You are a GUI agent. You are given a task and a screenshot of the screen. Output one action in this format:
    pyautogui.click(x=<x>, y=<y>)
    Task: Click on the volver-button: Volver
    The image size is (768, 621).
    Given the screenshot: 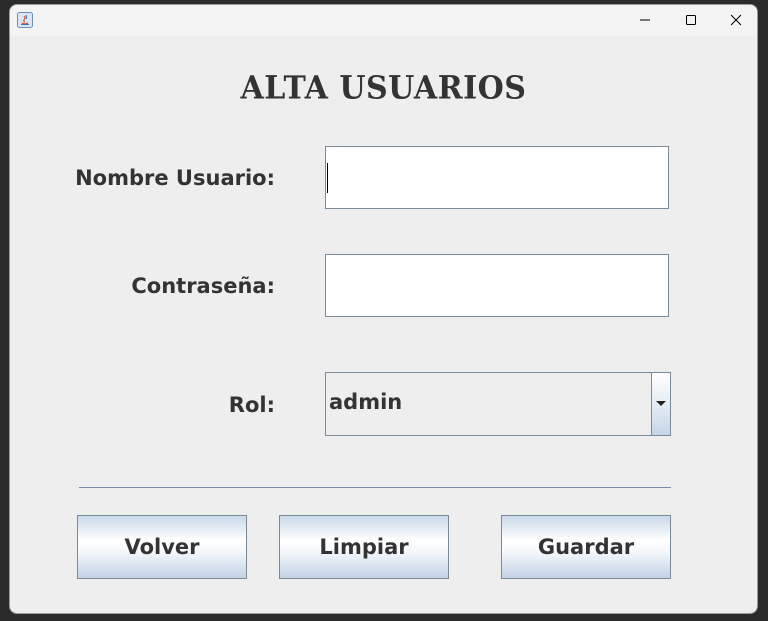 What is the action you would take?
    pyautogui.click(x=162, y=547)
    